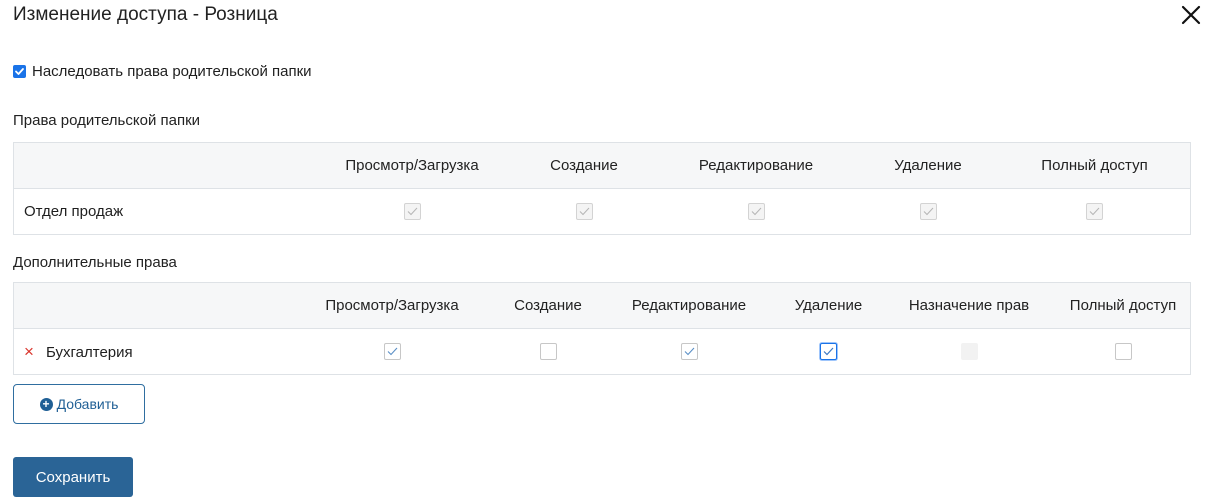  What do you see at coordinates (172, 71) in the screenshot?
I see `inherit-rights-label: Наследовать права родительской папки` at bounding box center [172, 71].